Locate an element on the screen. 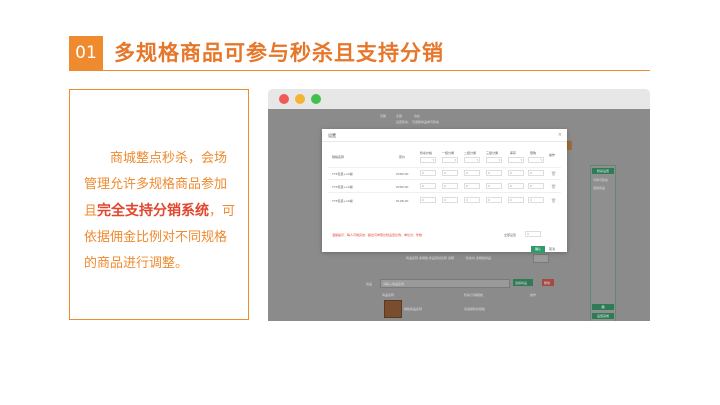 This screenshot has width=720, height=405. bg-product-row-1: 商品名称 多规格 商品测试名称 说明 is located at coordinates (430, 258).